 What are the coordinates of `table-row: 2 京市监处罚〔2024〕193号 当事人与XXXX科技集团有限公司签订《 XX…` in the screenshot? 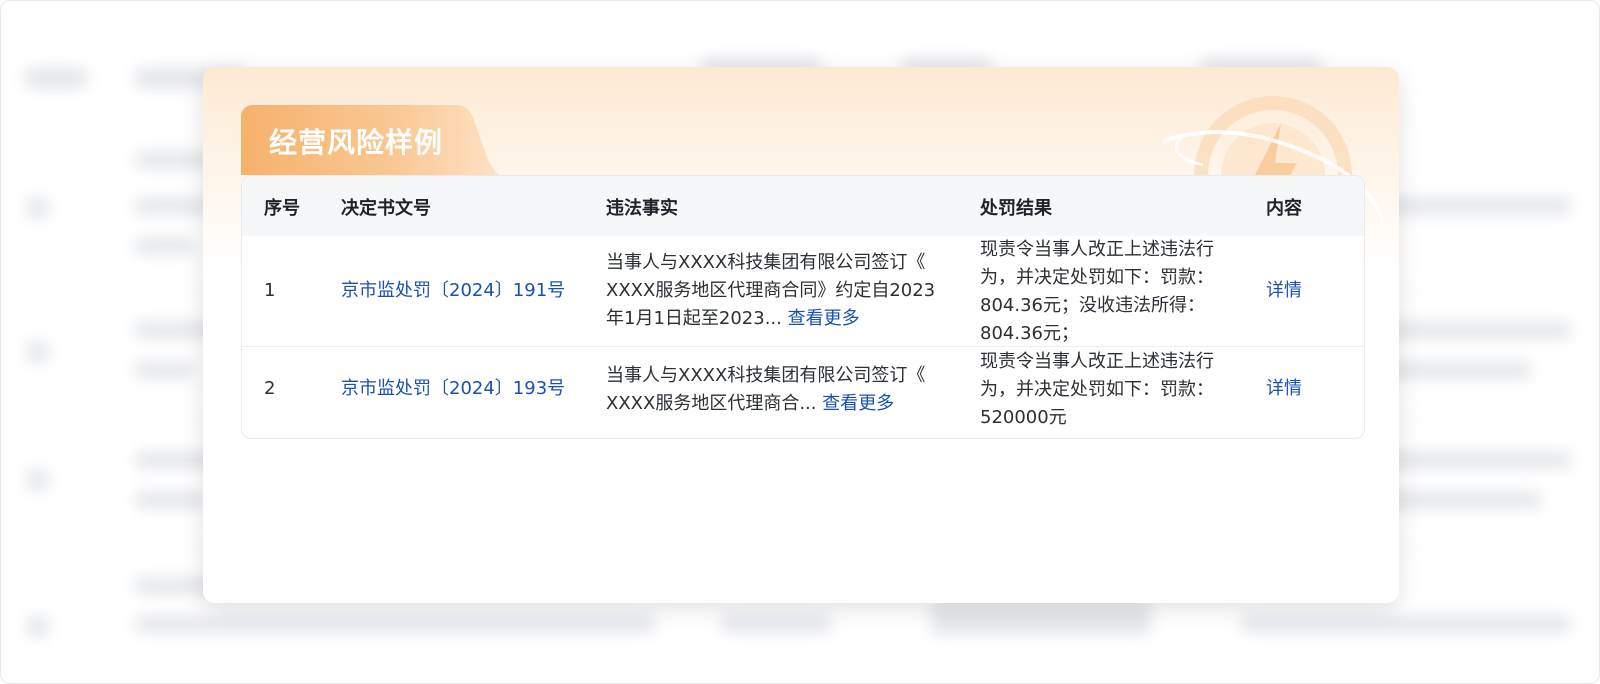 It's located at (803, 392).